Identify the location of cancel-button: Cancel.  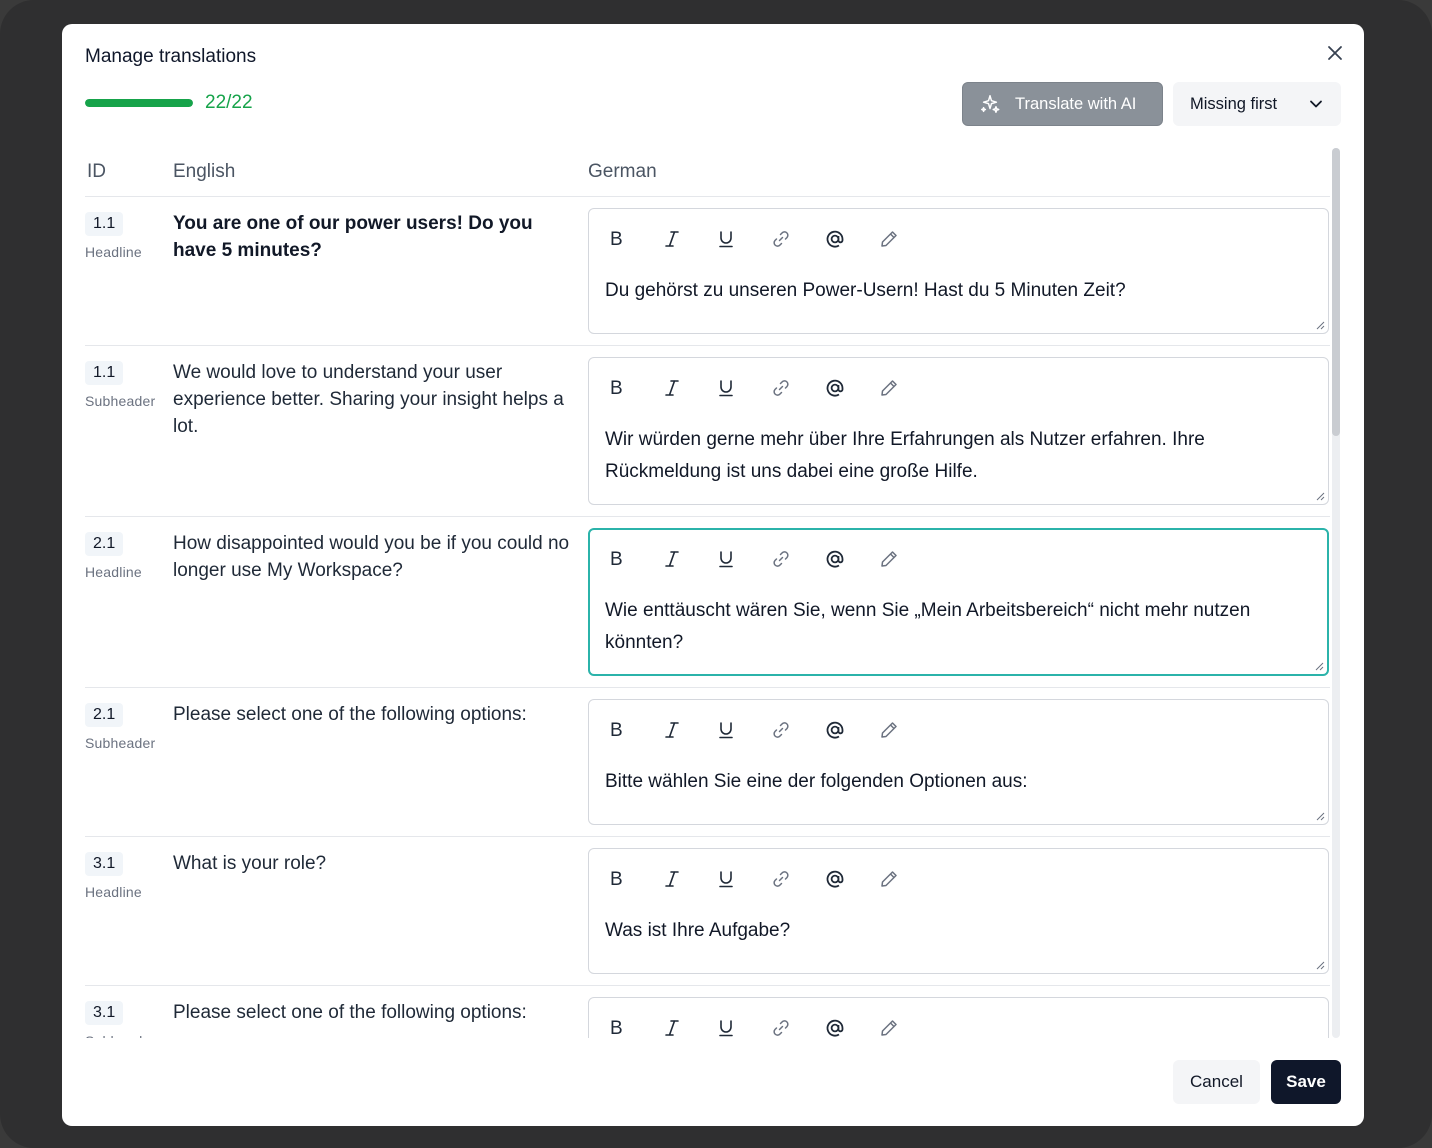
(1216, 1082).